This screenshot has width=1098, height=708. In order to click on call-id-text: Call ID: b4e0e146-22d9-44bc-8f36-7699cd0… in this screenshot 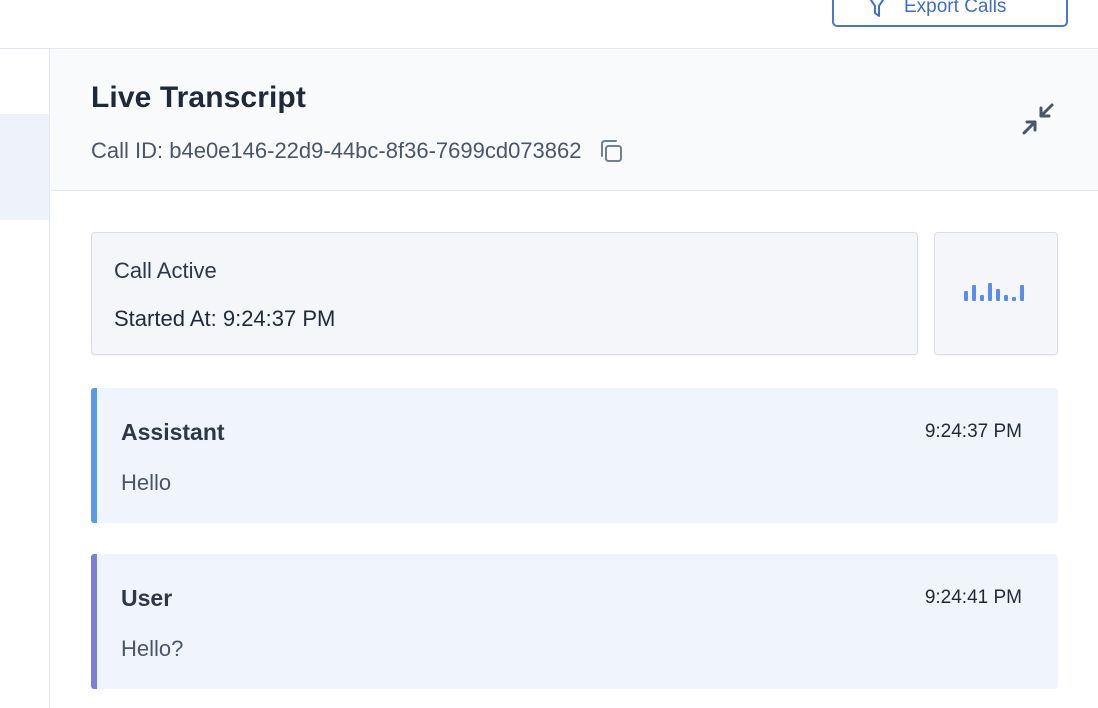, I will do `click(336, 150)`.